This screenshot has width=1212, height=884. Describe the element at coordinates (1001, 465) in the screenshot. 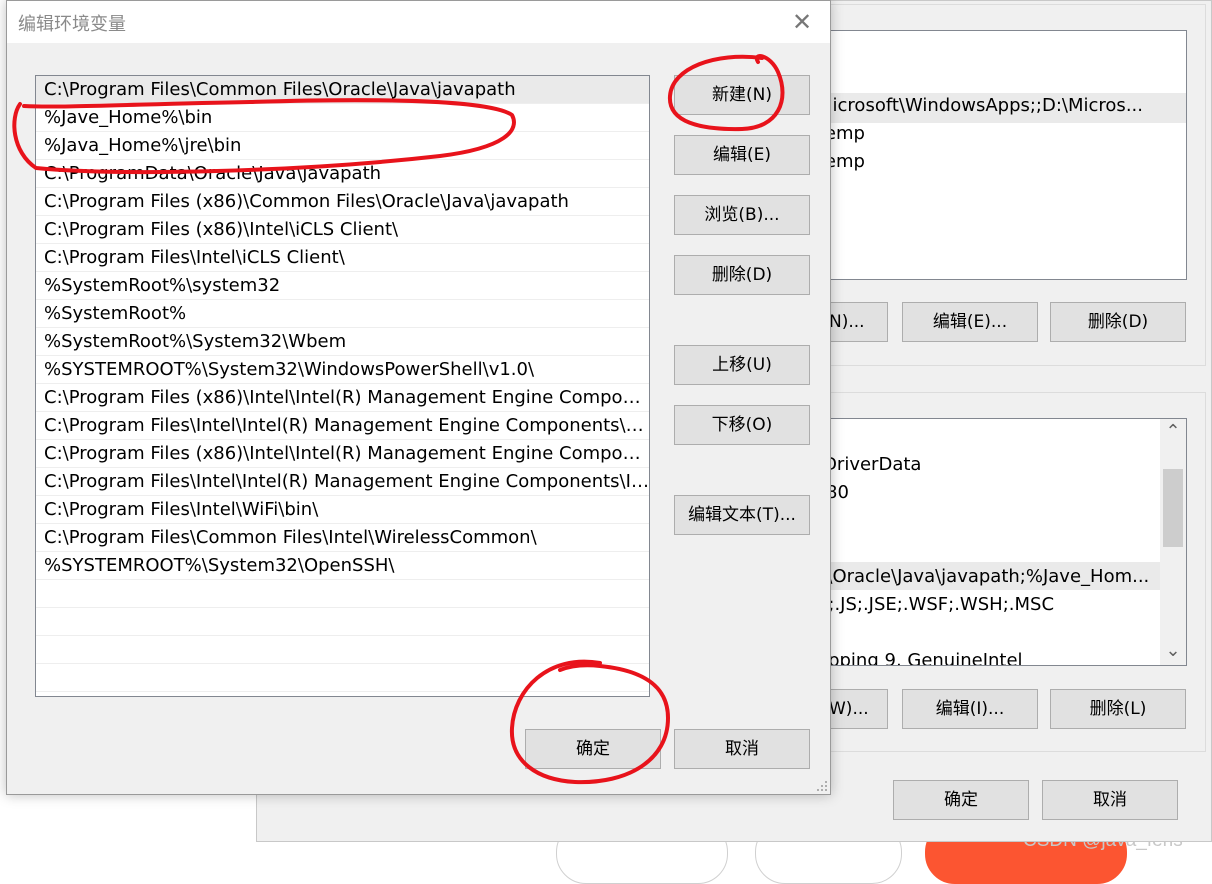

I see `list-item: \DriverData` at that location.